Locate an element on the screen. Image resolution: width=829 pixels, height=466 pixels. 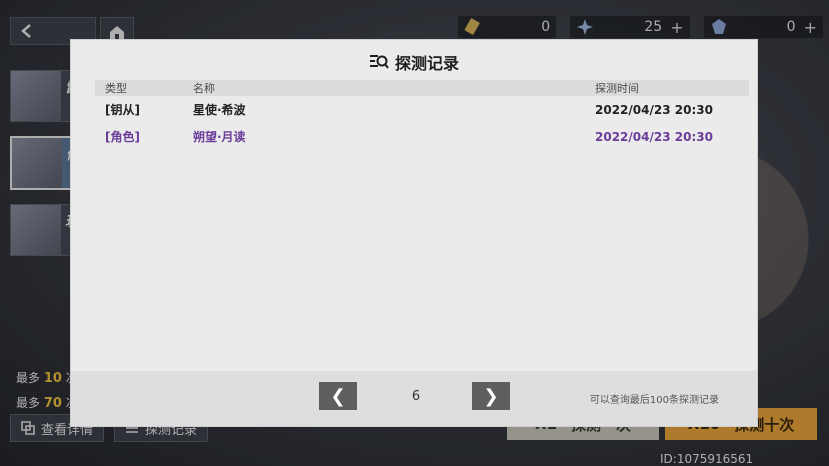
table-header: 类型 名称 探测时间 is located at coordinates (422, 88).